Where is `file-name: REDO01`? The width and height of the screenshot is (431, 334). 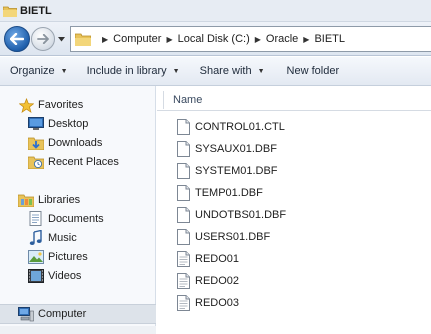
file-name: REDO01 is located at coordinates (217, 259).